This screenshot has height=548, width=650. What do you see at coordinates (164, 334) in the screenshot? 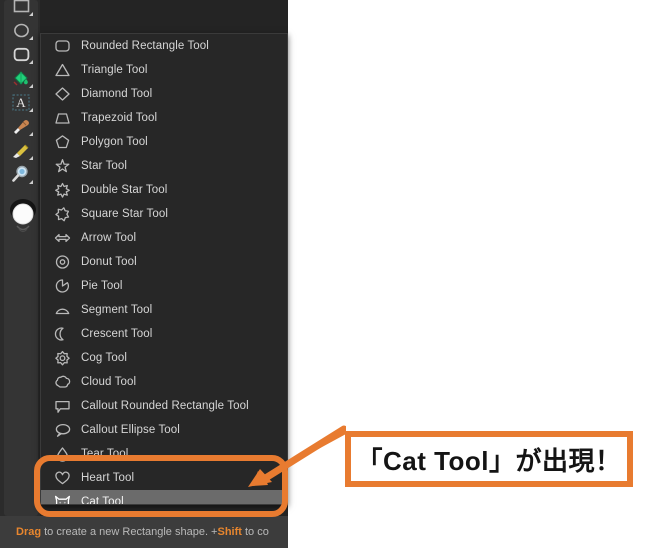
I see `menu-item: Crescent Tool` at bounding box center [164, 334].